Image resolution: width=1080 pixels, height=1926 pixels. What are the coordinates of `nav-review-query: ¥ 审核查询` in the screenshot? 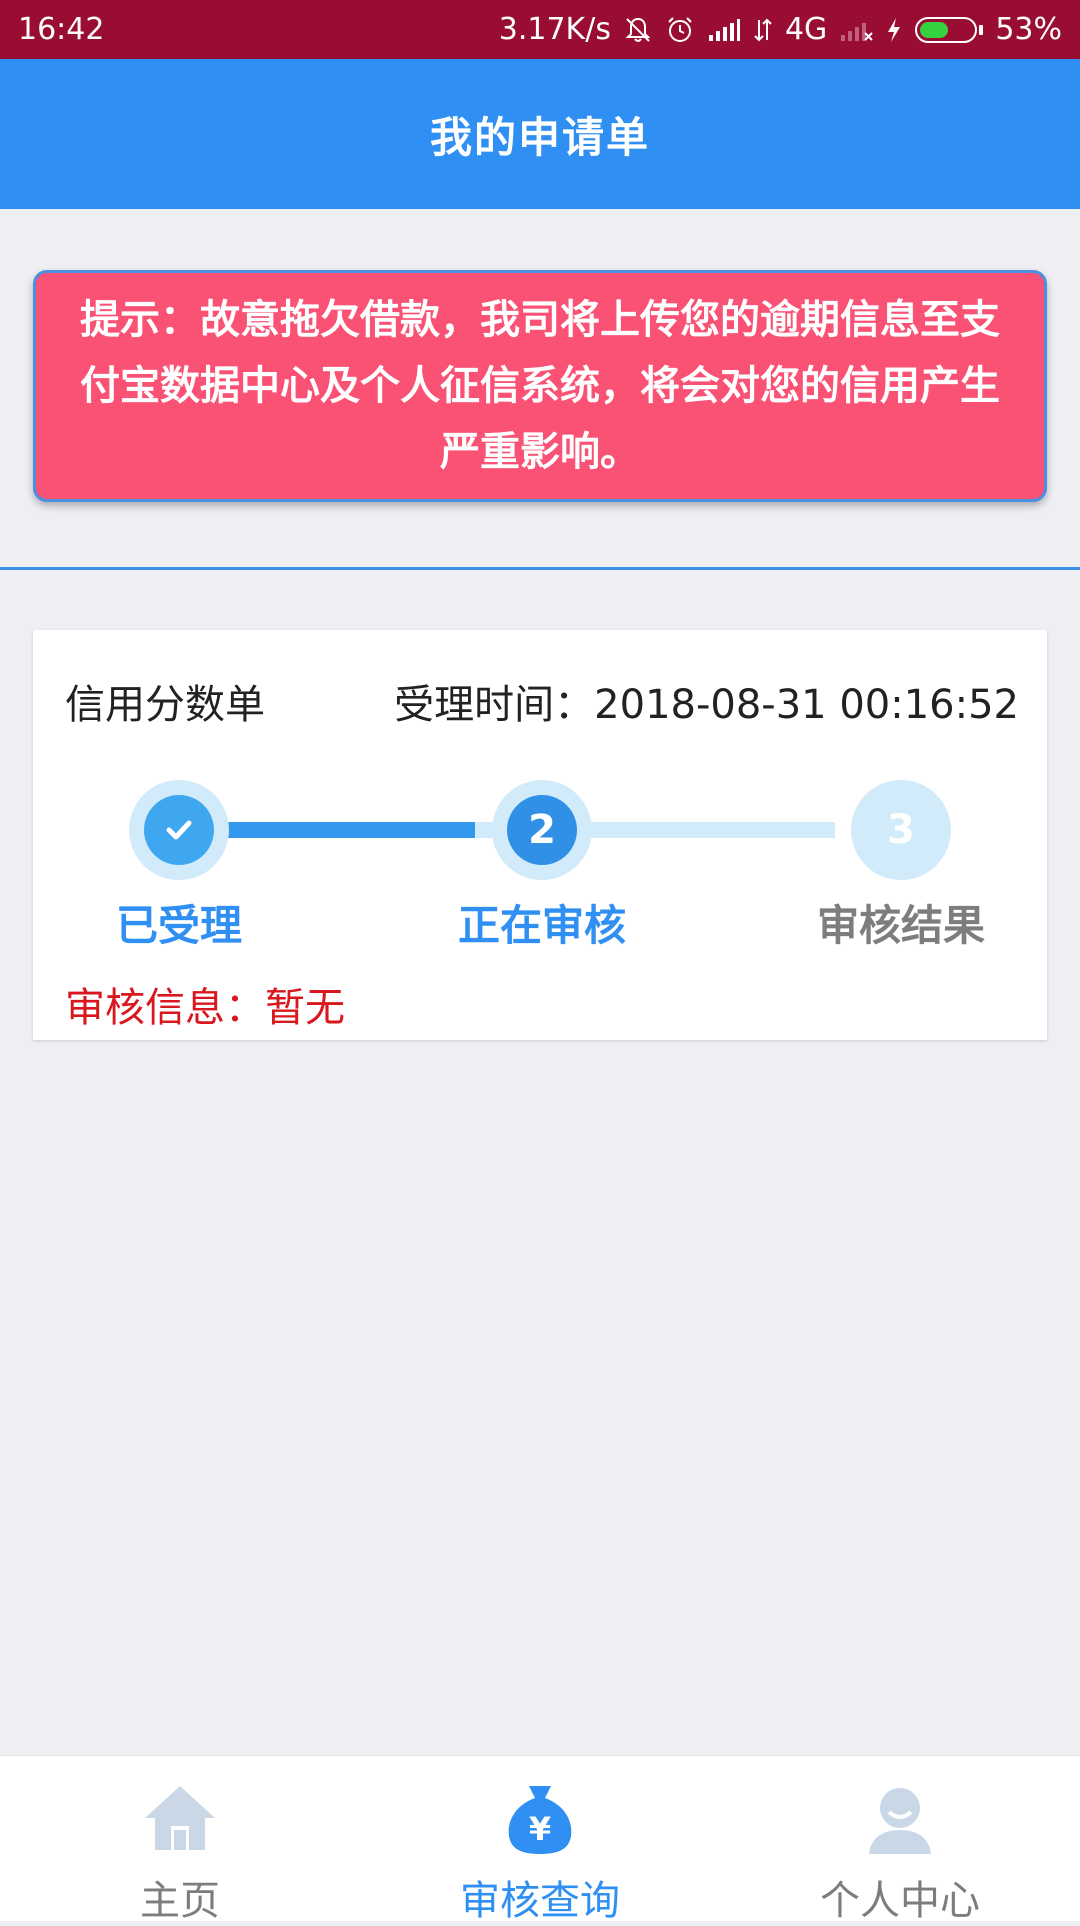 It's located at (540, 1840).